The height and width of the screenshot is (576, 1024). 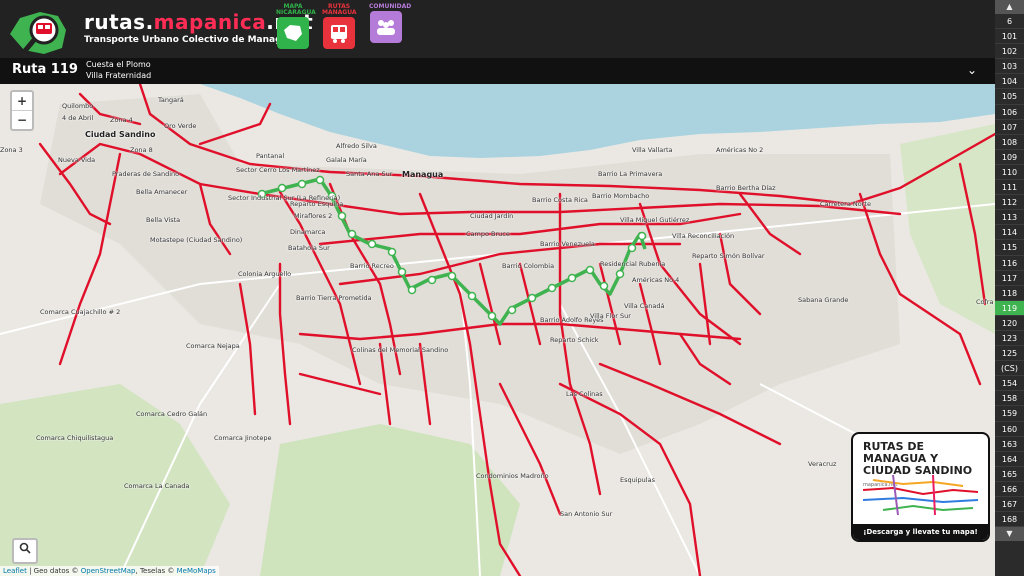 What do you see at coordinates (309, 248) in the screenshot?
I see `map-label: Batahola Sur` at bounding box center [309, 248].